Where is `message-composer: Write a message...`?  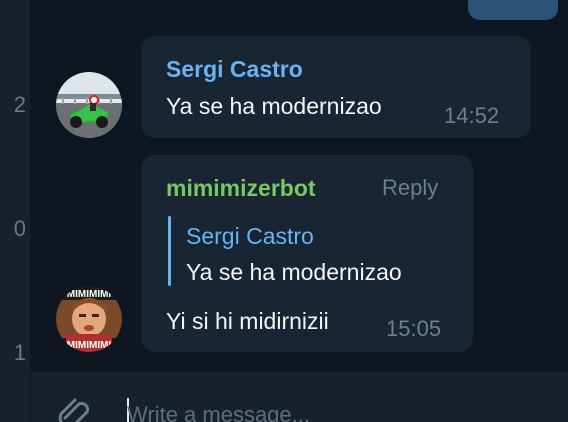
message-composer: Write a message... is located at coordinates (299, 397).